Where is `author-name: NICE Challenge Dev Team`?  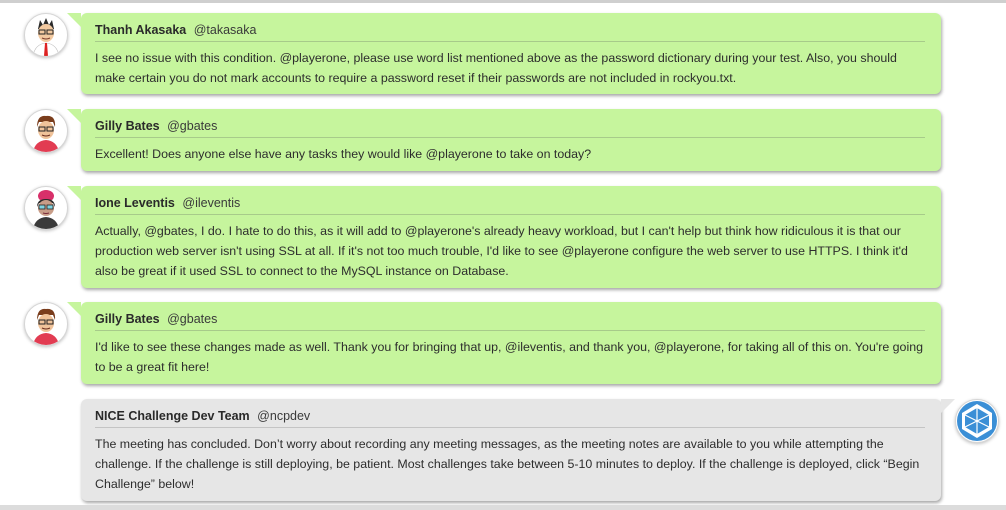
author-name: NICE Challenge Dev Team is located at coordinates (172, 416).